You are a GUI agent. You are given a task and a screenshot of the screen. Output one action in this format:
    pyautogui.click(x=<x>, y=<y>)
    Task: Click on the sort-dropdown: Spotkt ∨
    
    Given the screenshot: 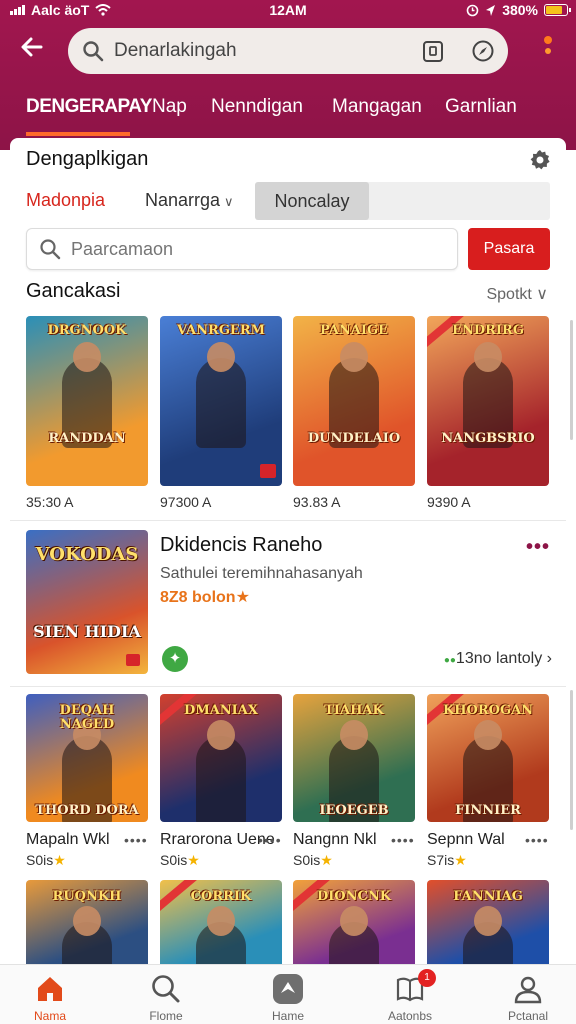 What is the action you would take?
    pyautogui.click(x=517, y=294)
    